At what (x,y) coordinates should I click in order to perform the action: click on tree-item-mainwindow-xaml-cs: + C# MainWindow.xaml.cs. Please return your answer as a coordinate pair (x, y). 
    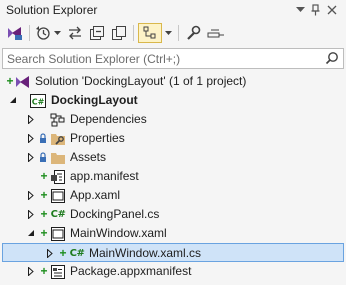
    Looking at the image, I should click on (173, 252).